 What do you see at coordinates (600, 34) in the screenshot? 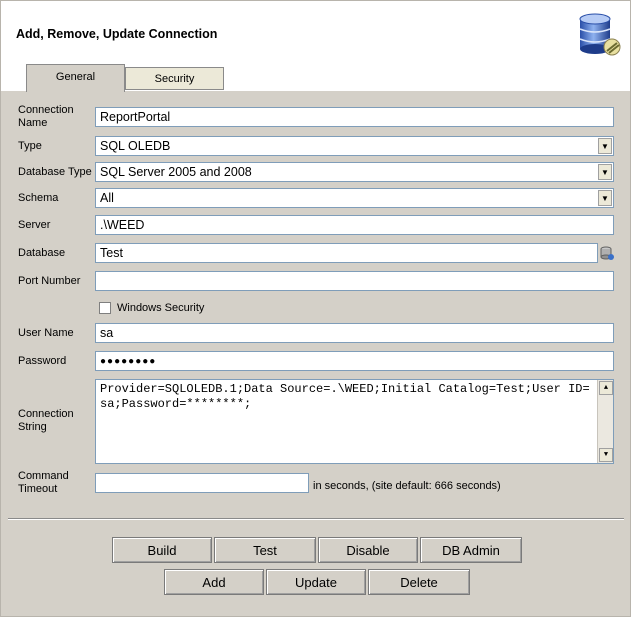
I see `database-icon` at bounding box center [600, 34].